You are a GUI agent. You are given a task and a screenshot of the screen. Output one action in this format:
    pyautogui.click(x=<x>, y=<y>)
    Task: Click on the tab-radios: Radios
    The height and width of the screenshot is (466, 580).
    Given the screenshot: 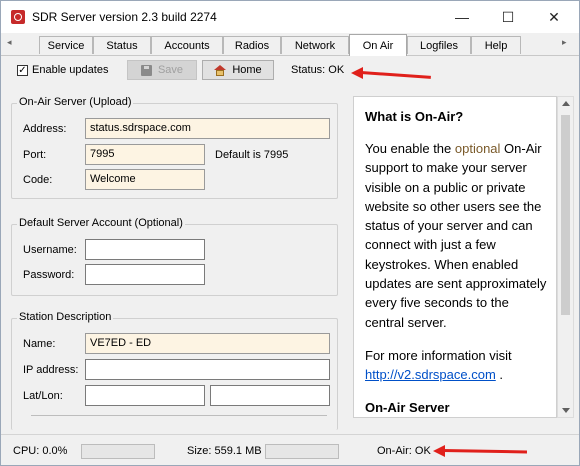 What is the action you would take?
    pyautogui.click(x=252, y=45)
    